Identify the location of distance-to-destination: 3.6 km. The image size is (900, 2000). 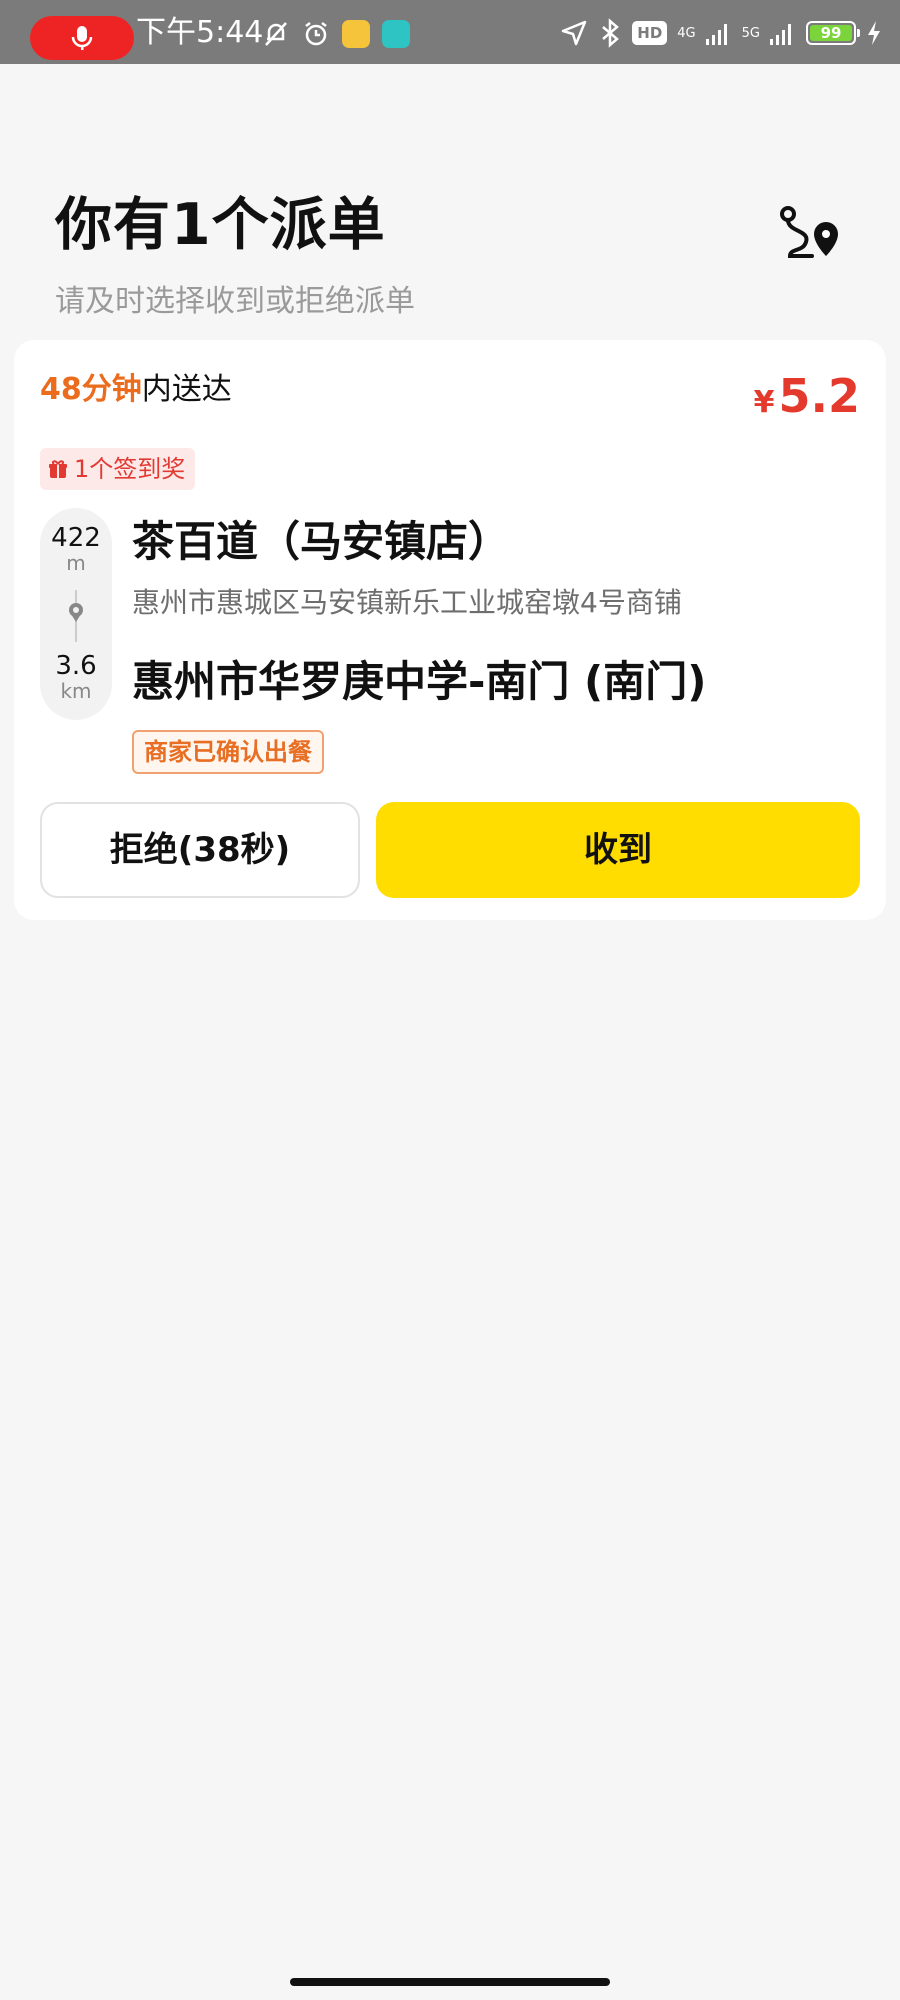
(76, 677).